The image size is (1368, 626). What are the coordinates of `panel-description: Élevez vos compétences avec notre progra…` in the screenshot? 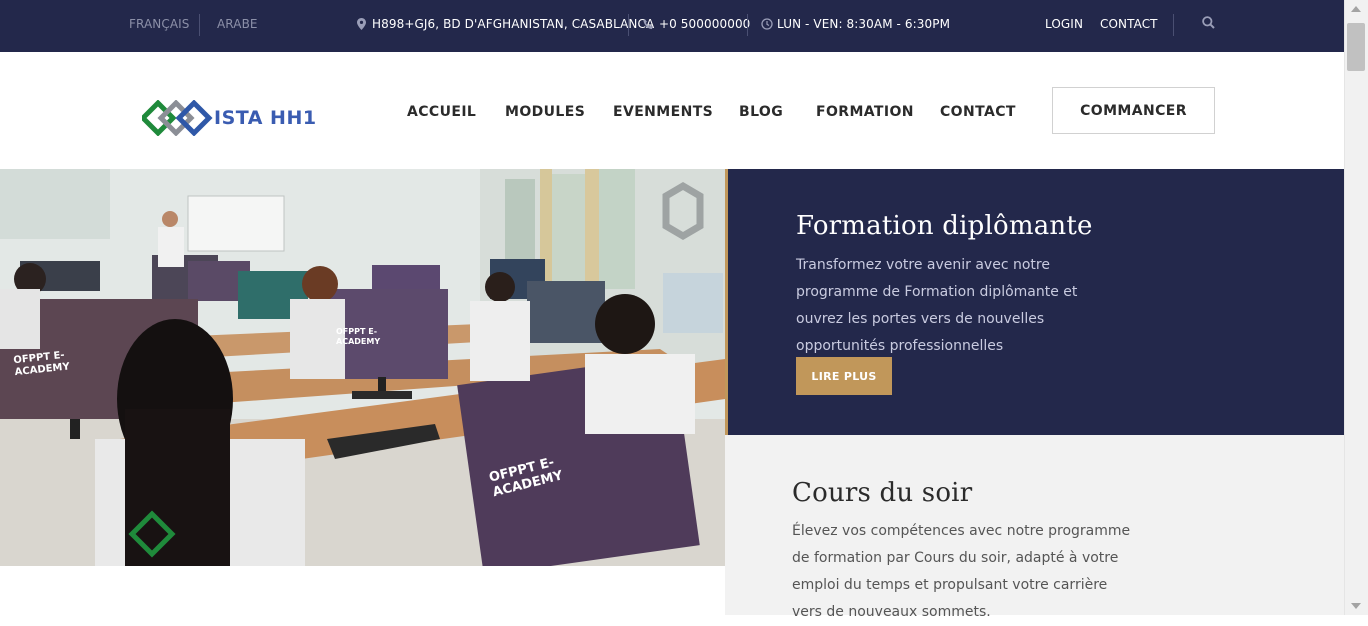 It's located at (961, 571).